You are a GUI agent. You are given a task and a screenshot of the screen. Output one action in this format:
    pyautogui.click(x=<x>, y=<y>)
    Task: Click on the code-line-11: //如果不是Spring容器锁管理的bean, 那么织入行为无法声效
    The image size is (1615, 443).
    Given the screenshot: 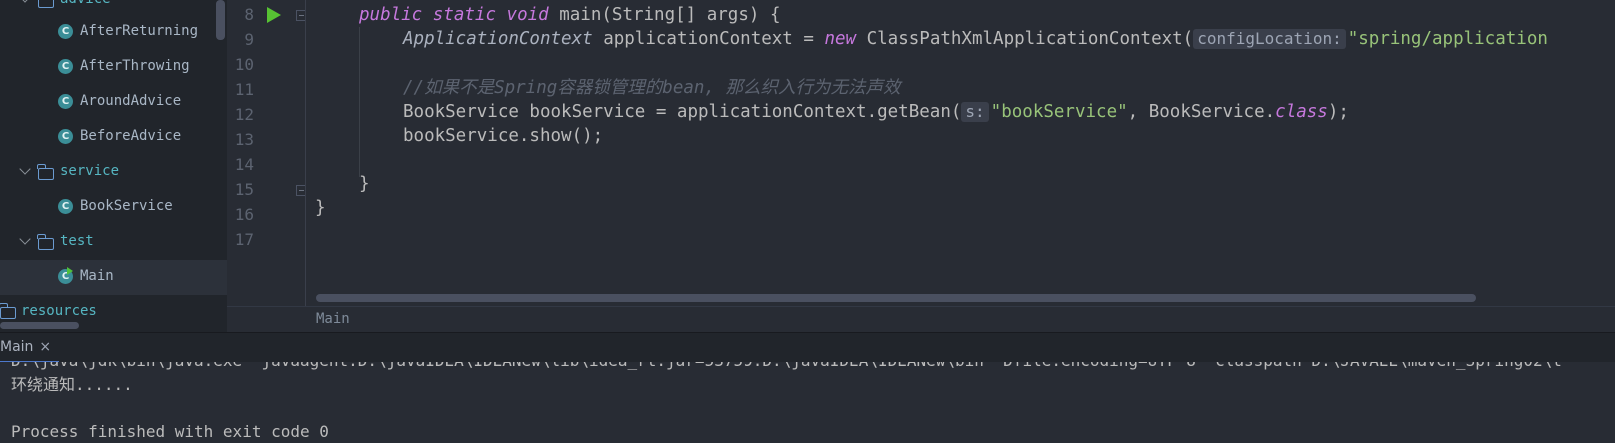 What is the action you would take?
    pyautogui.click(x=652, y=88)
    